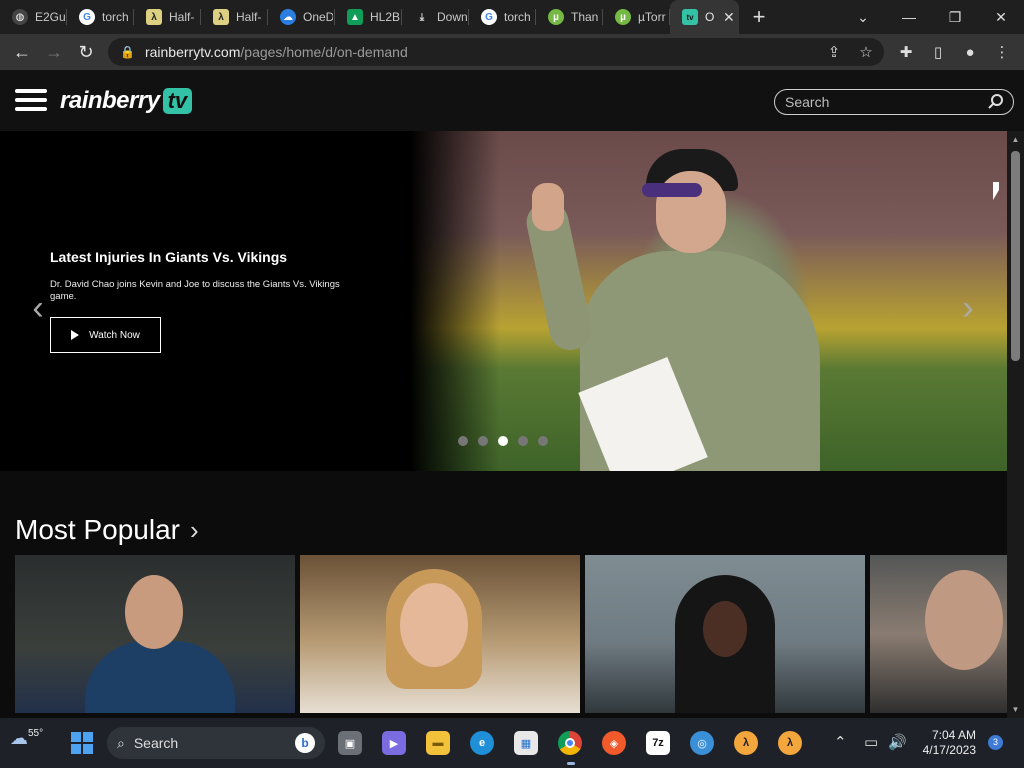  I want to click on watch-now-label: Watch Now, so click(114, 335).